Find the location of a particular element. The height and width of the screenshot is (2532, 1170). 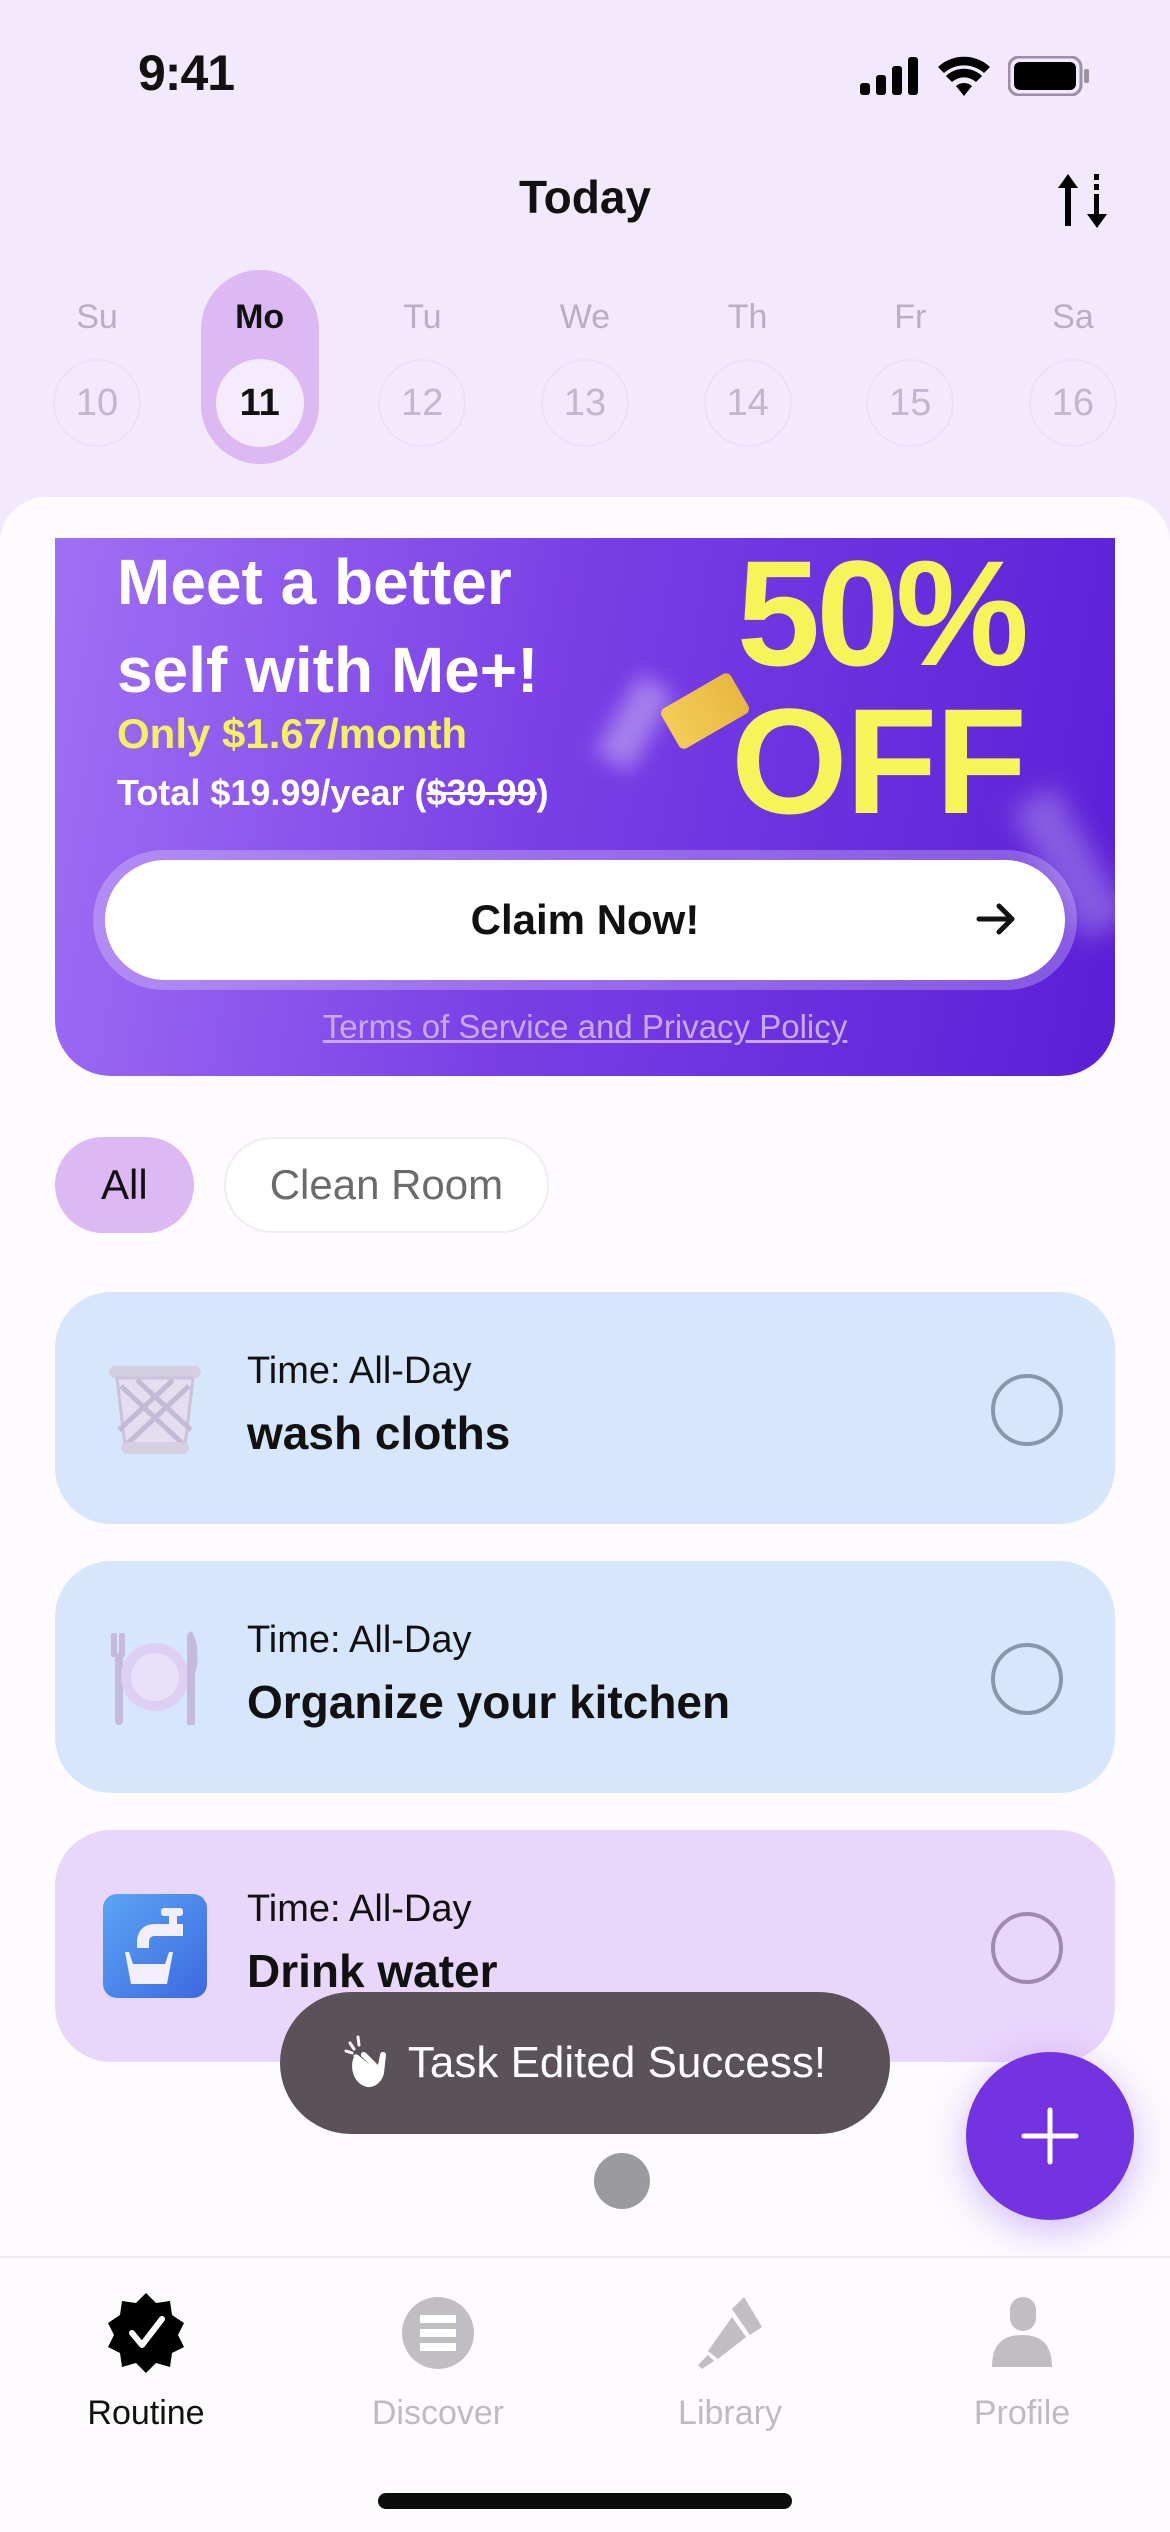

task-card: Time: All-Day Organize your kitchen is located at coordinates (585, 1677).